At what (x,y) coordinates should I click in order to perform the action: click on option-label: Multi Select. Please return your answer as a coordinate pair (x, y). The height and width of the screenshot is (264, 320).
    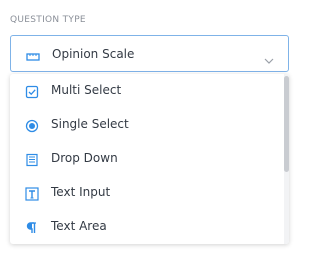
    Looking at the image, I should click on (86, 90).